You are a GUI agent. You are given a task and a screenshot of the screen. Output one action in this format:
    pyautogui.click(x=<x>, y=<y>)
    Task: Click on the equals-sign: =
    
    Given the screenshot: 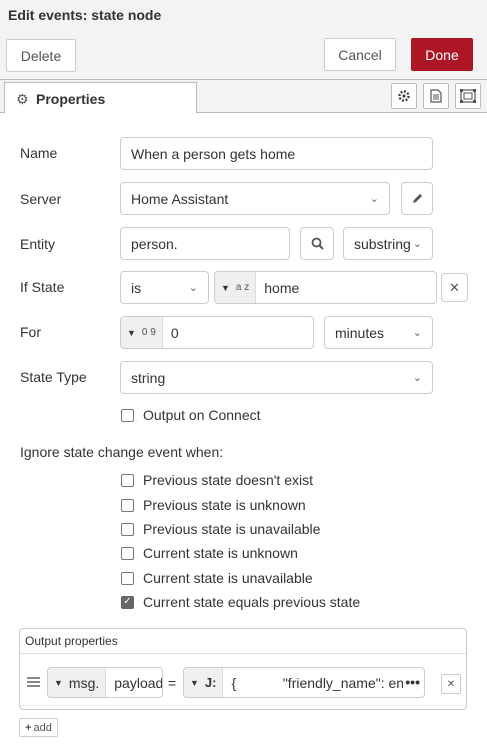 What is the action you would take?
    pyautogui.click(x=172, y=683)
    